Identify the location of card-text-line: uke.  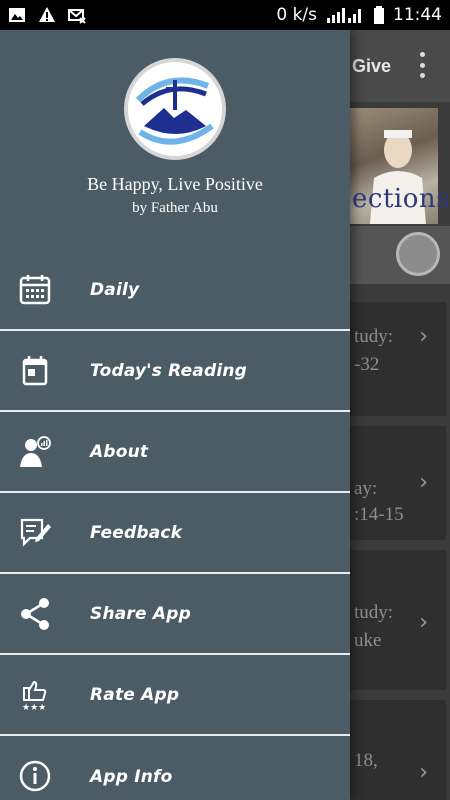
(368, 640).